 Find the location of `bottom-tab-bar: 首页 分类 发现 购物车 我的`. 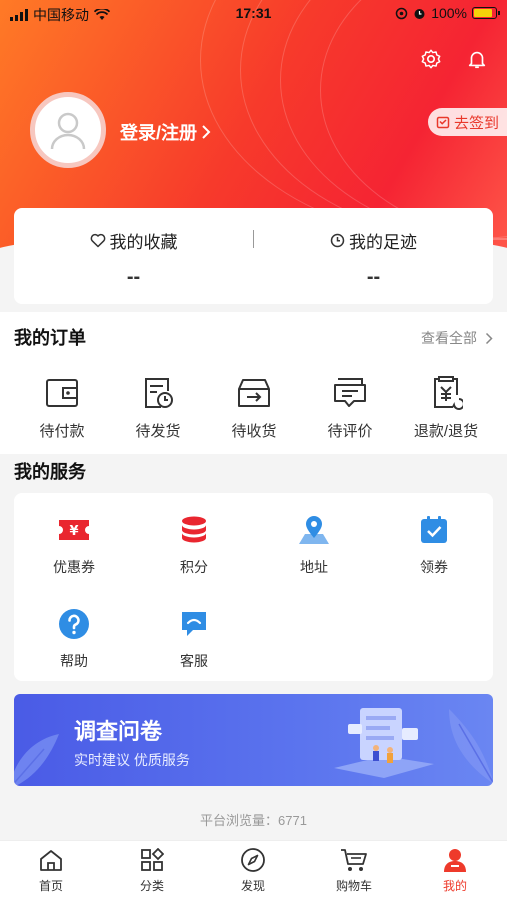

bottom-tab-bar: 首页 分类 发现 购物车 我的 is located at coordinates (253, 870).